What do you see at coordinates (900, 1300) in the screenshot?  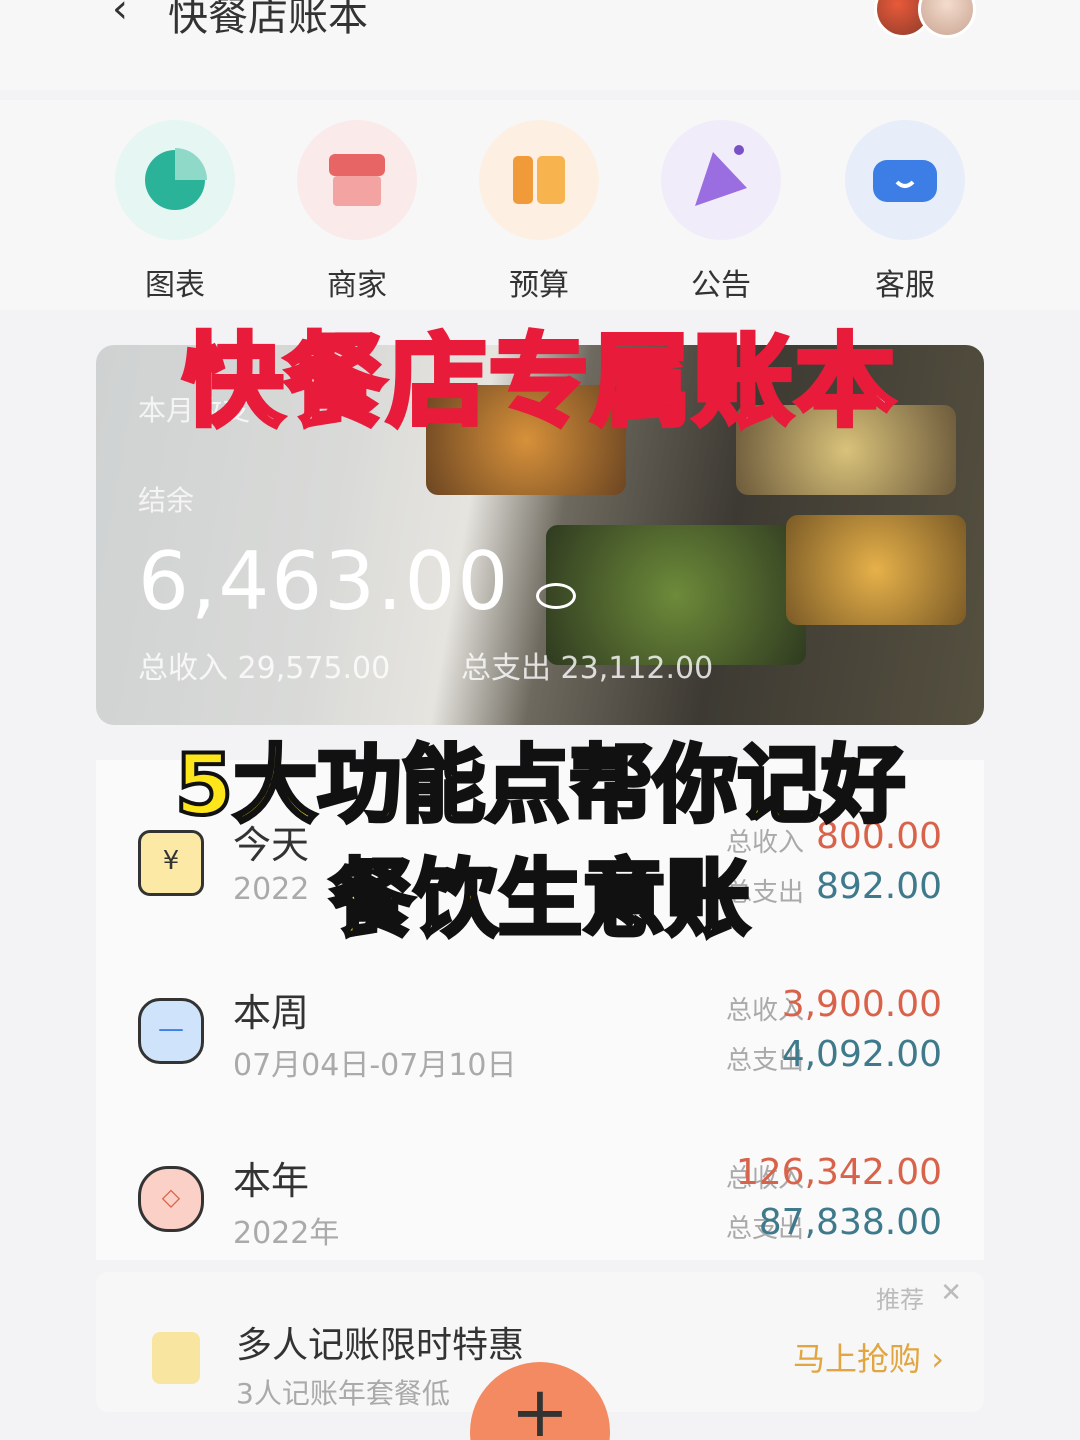 I see `recommend-tag: 推荐` at bounding box center [900, 1300].